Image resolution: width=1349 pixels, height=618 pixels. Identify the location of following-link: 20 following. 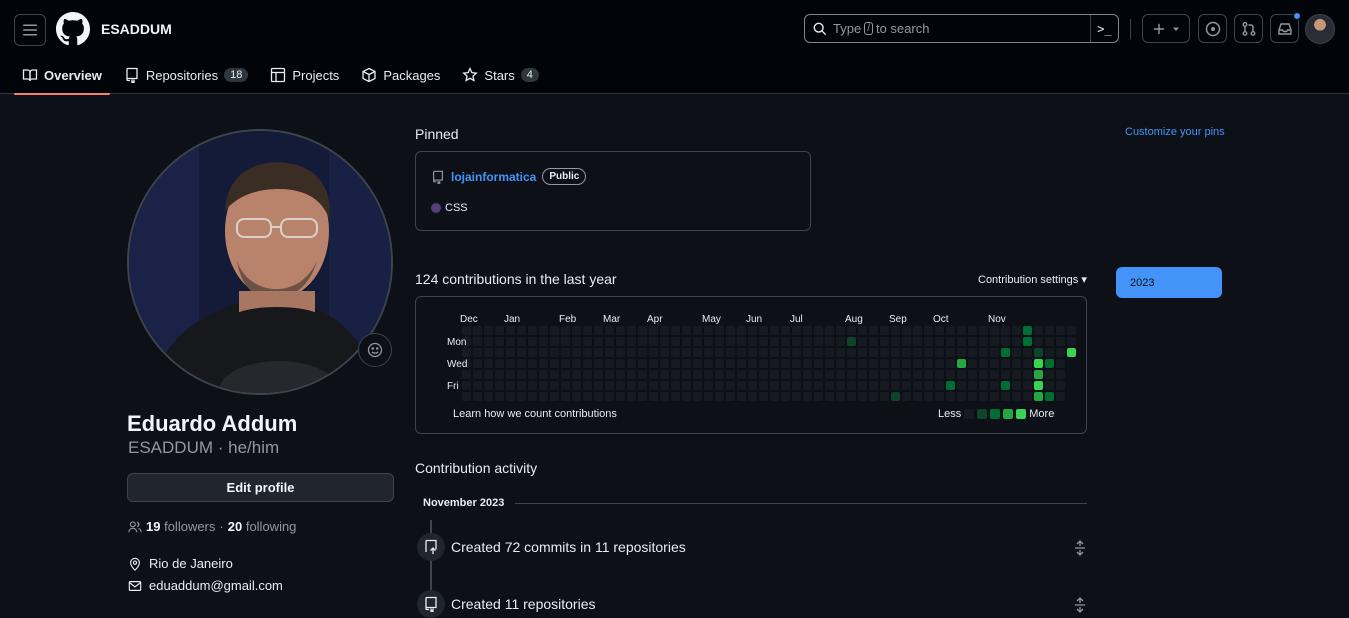
(262, 526).